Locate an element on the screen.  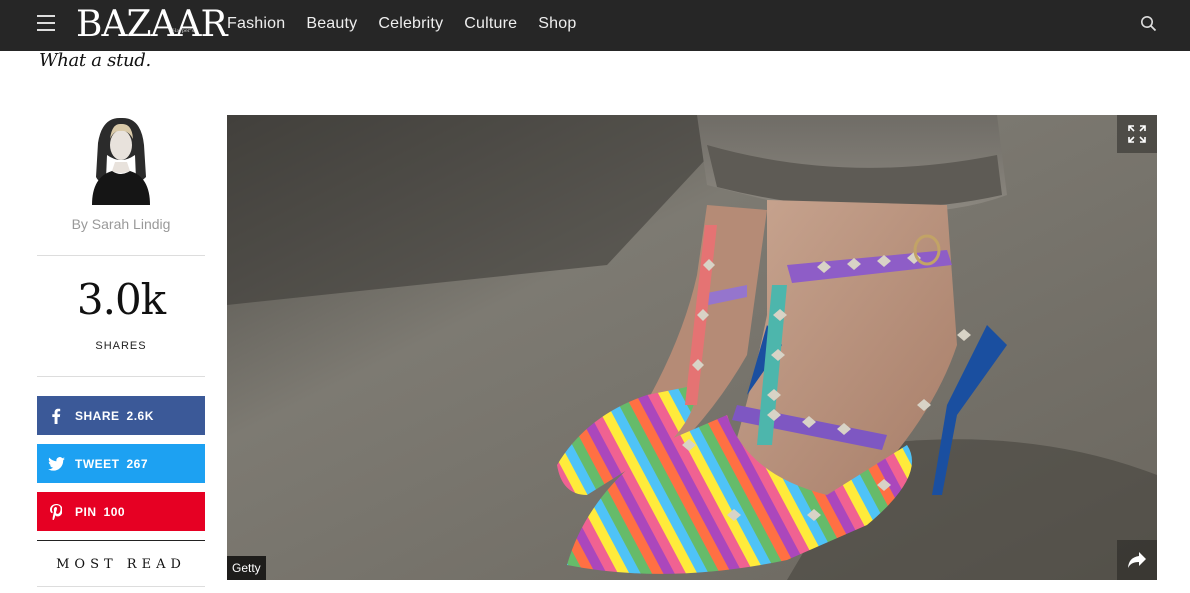
nav-shop: Shop is located at coordinates (557, 24).